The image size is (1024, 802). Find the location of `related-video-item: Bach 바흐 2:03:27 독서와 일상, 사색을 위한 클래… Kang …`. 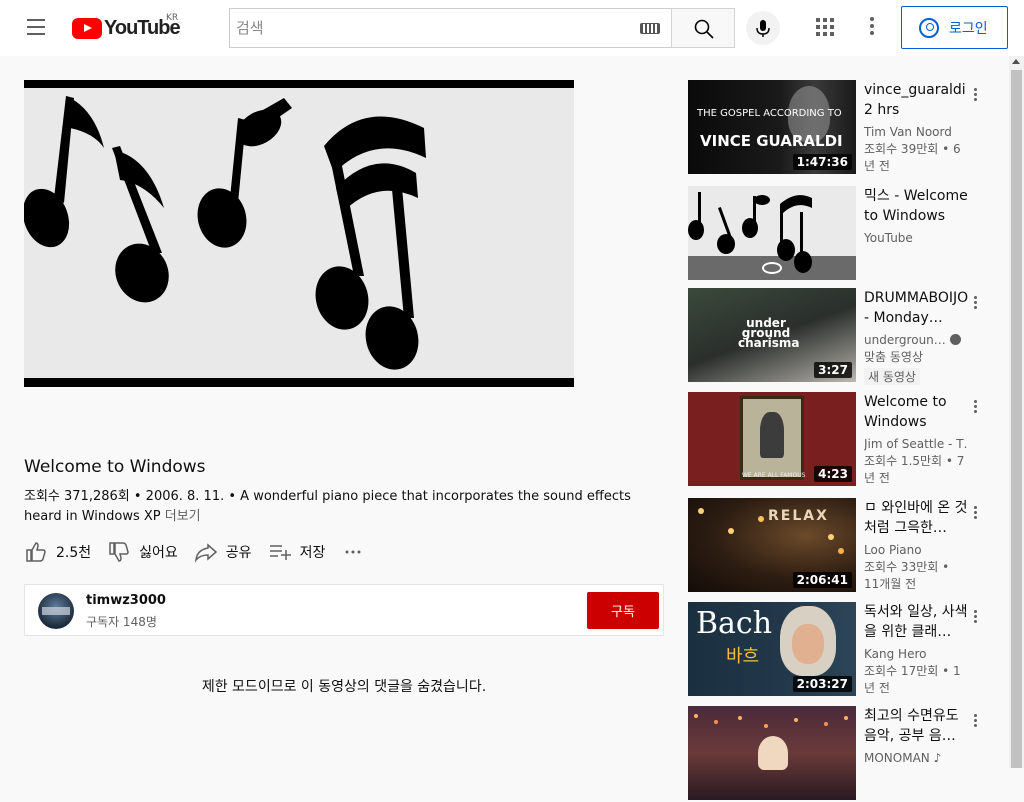

related-video-item: Bach 바흐 2:03:27 독서와 일상, 사색을 위한 클래… Kang … is located at coordinates (843, 650).